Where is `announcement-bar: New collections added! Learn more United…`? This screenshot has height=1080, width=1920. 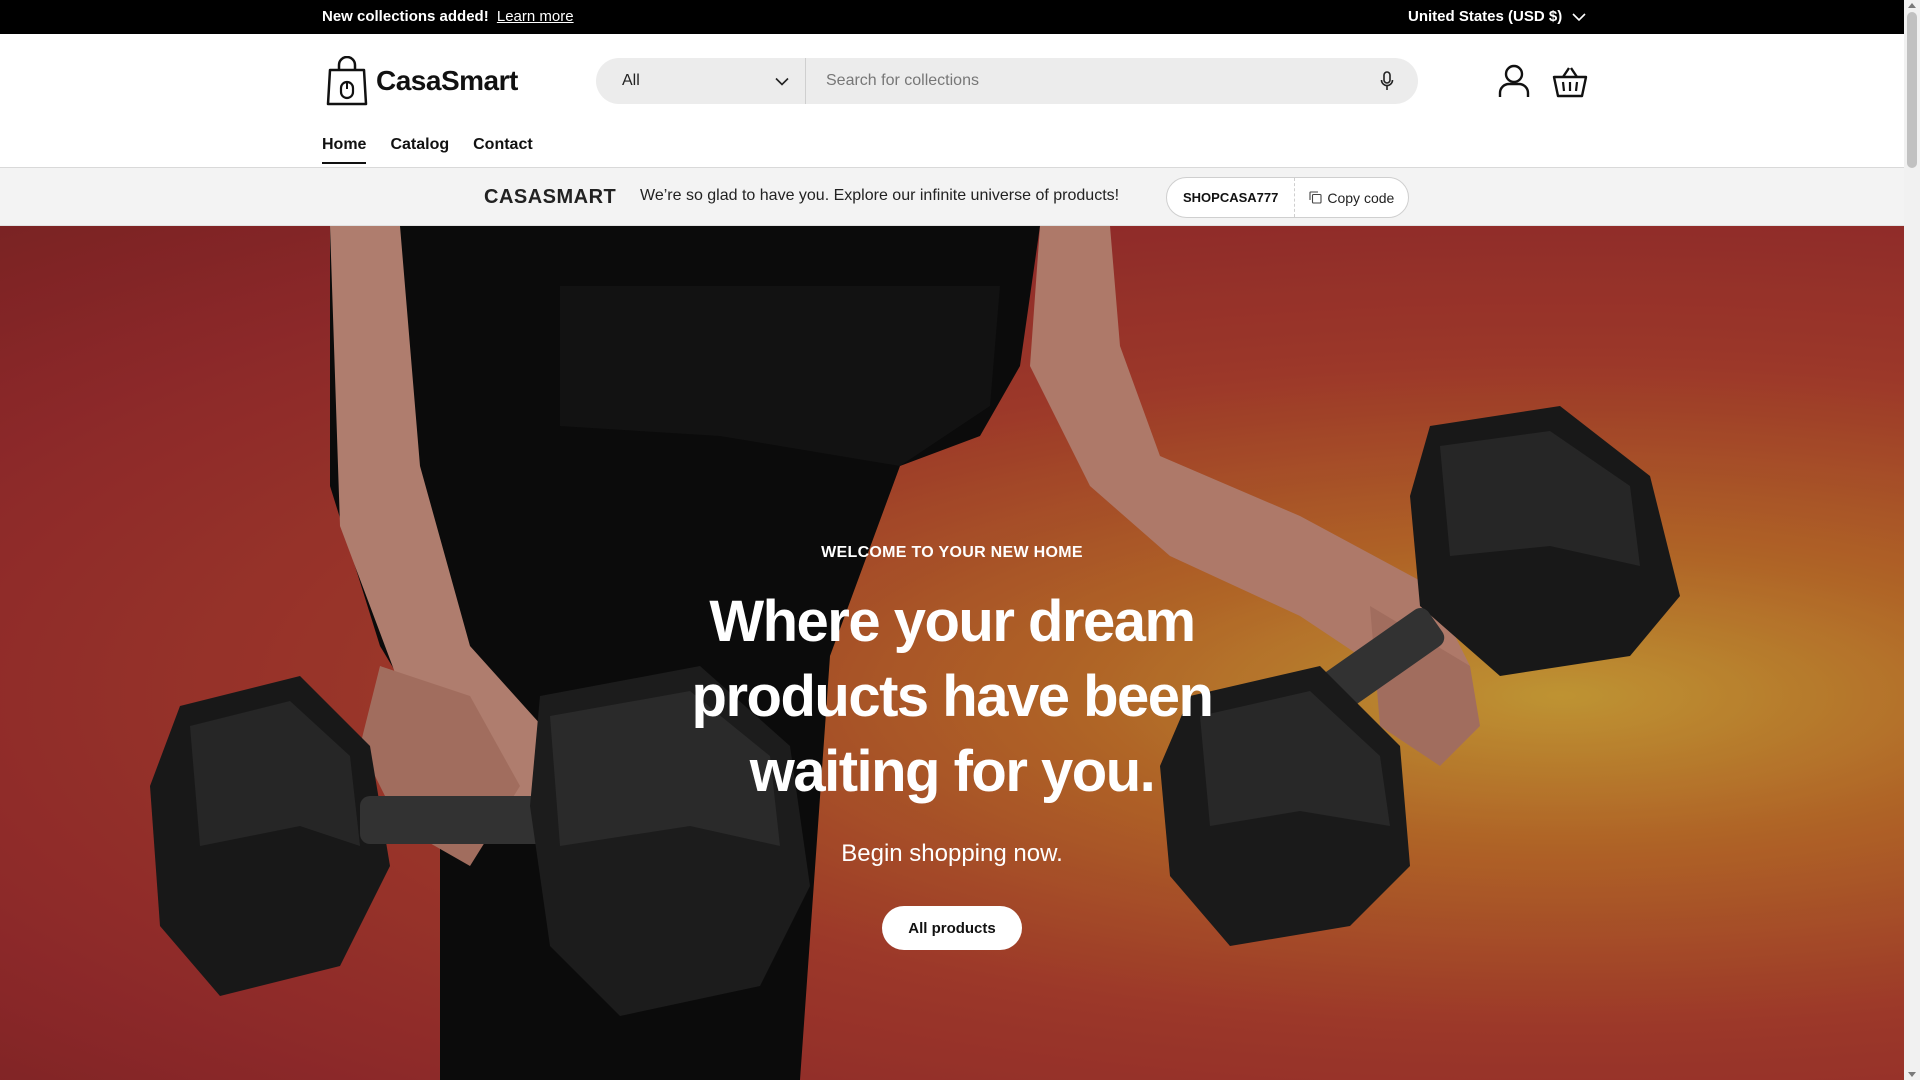 announcement-bar: New collections added! Learn more United… is located at coordinates (952, 17).